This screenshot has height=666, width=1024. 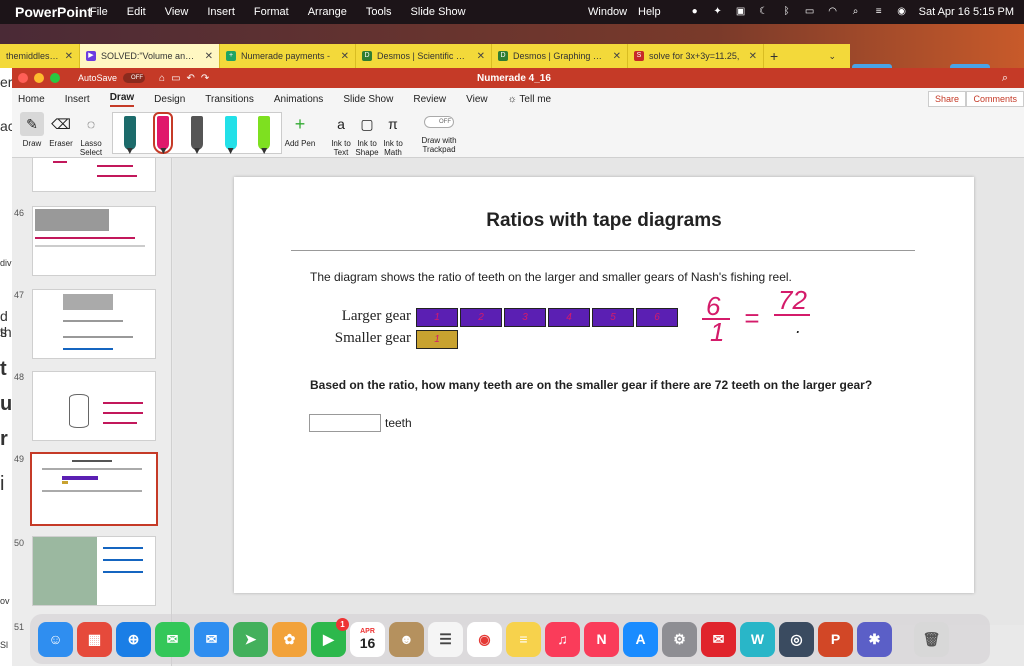 What do you see at coordinates (379, 12) in the screenshot?
I see `menu-tools: Tools` at bounding box center [379, 12].